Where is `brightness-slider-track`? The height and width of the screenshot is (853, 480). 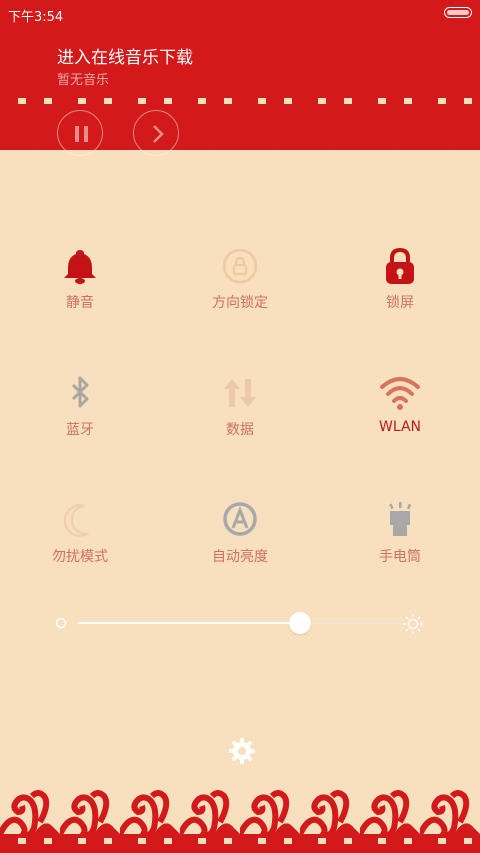 brightness-slider-track is located at coordinates (349, 623).